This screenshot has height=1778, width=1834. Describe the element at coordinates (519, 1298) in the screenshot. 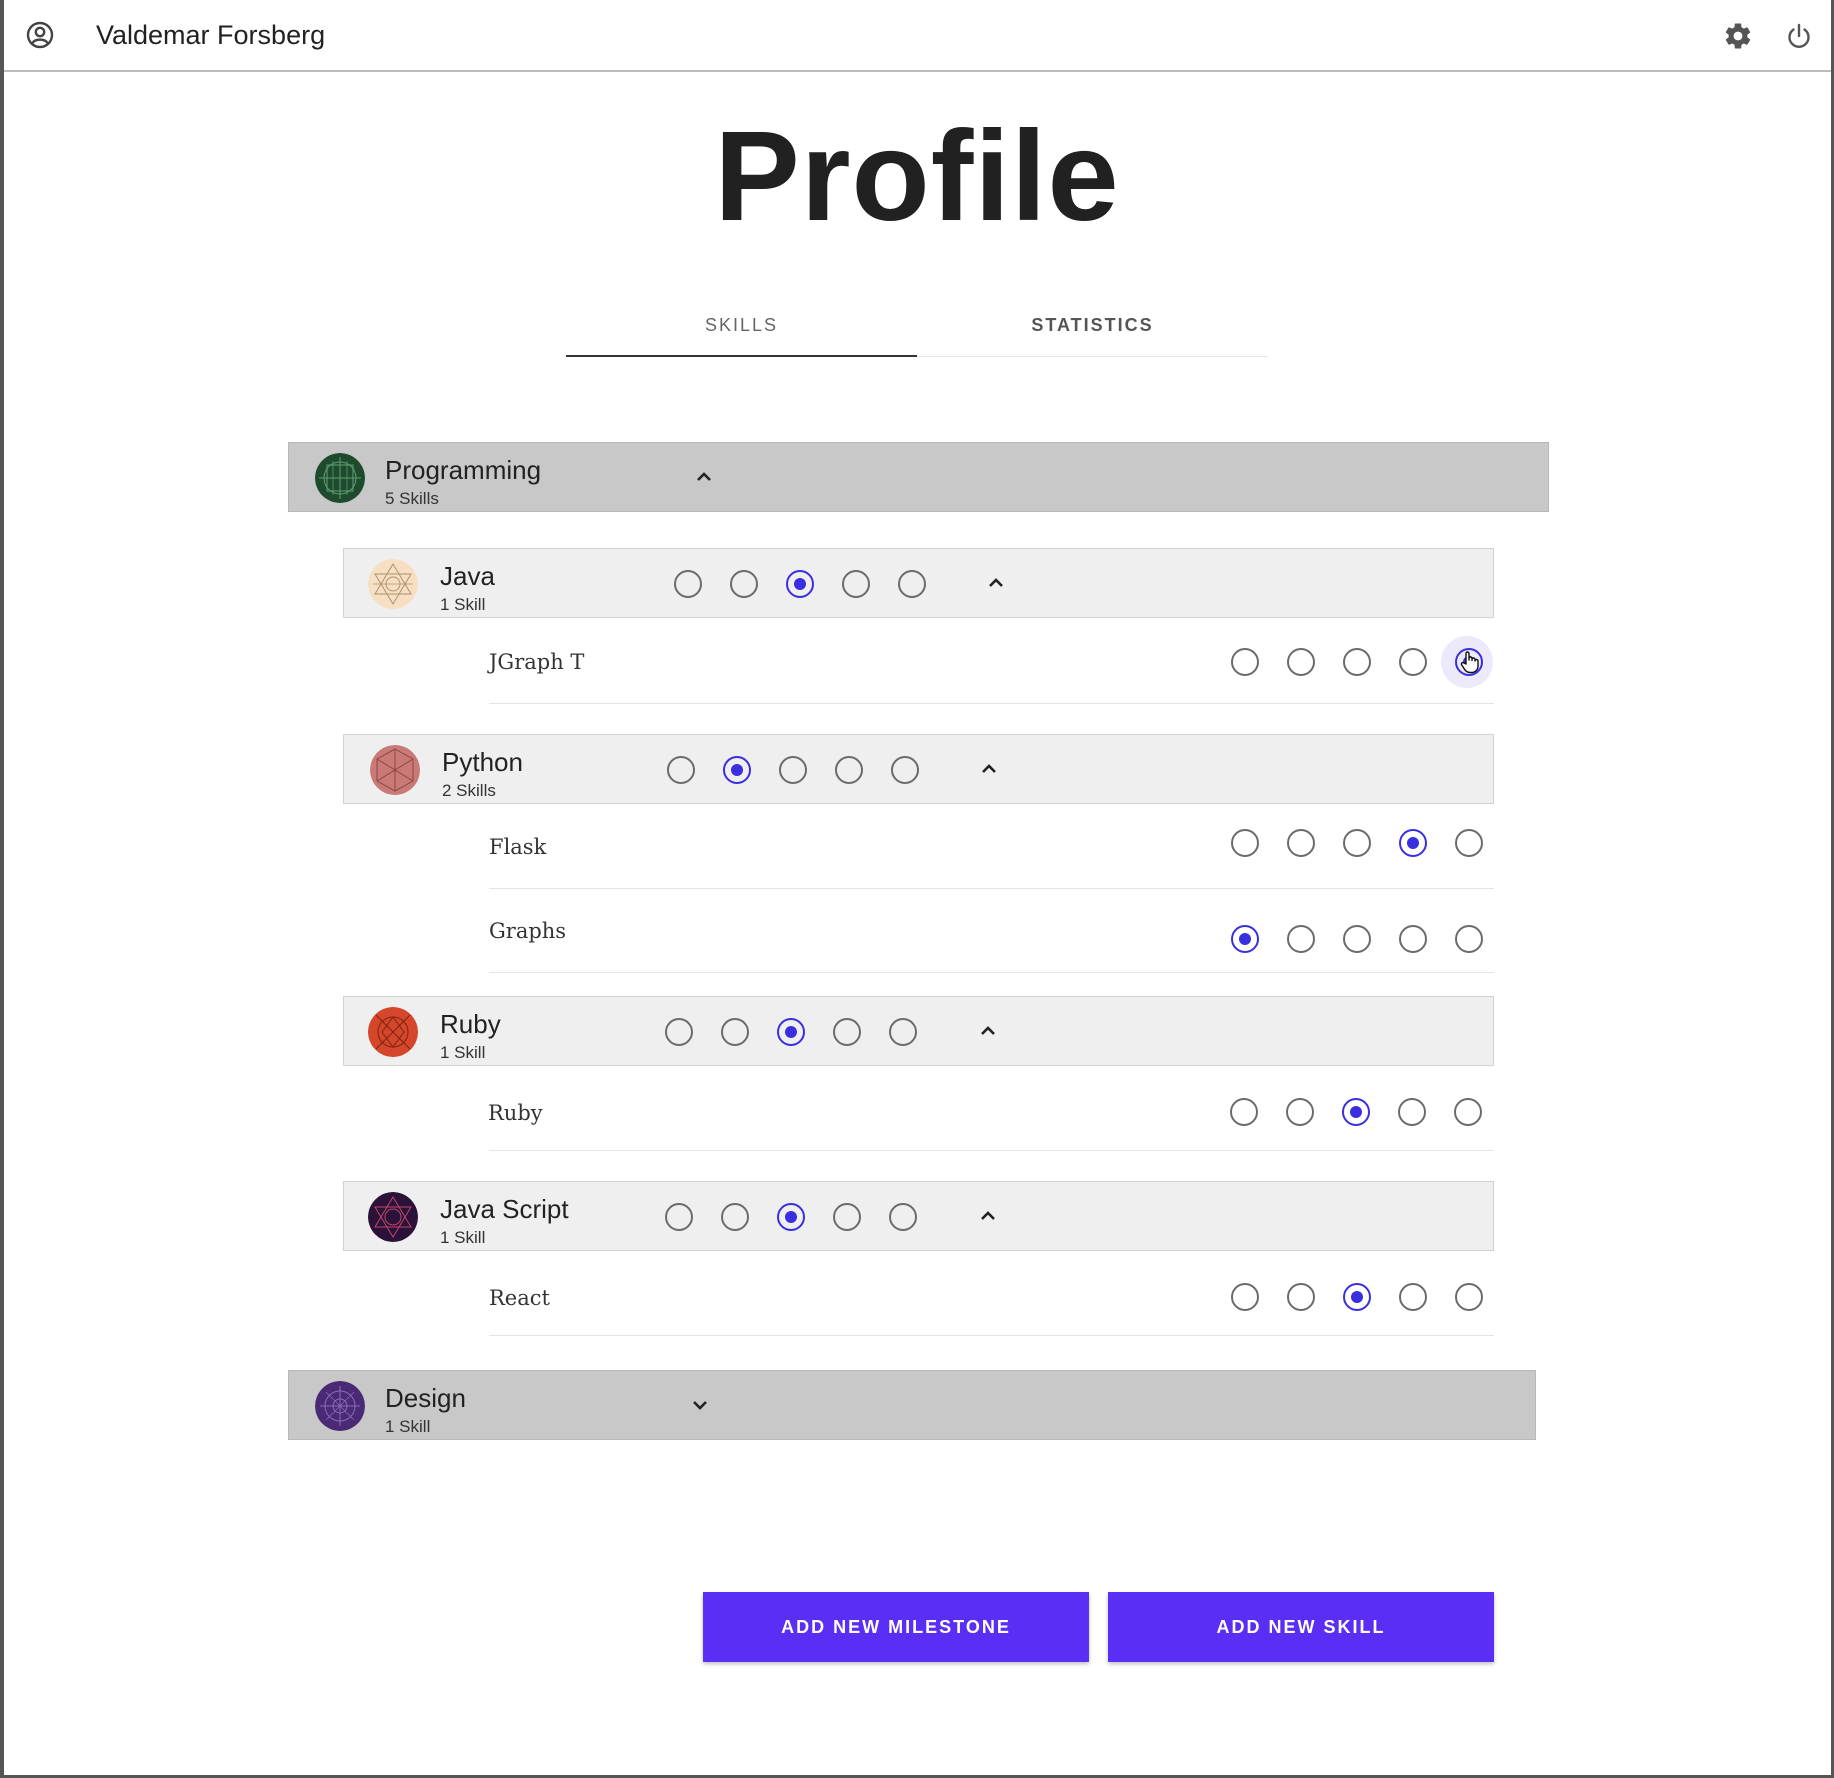

I see `skill-name: React` at that location.